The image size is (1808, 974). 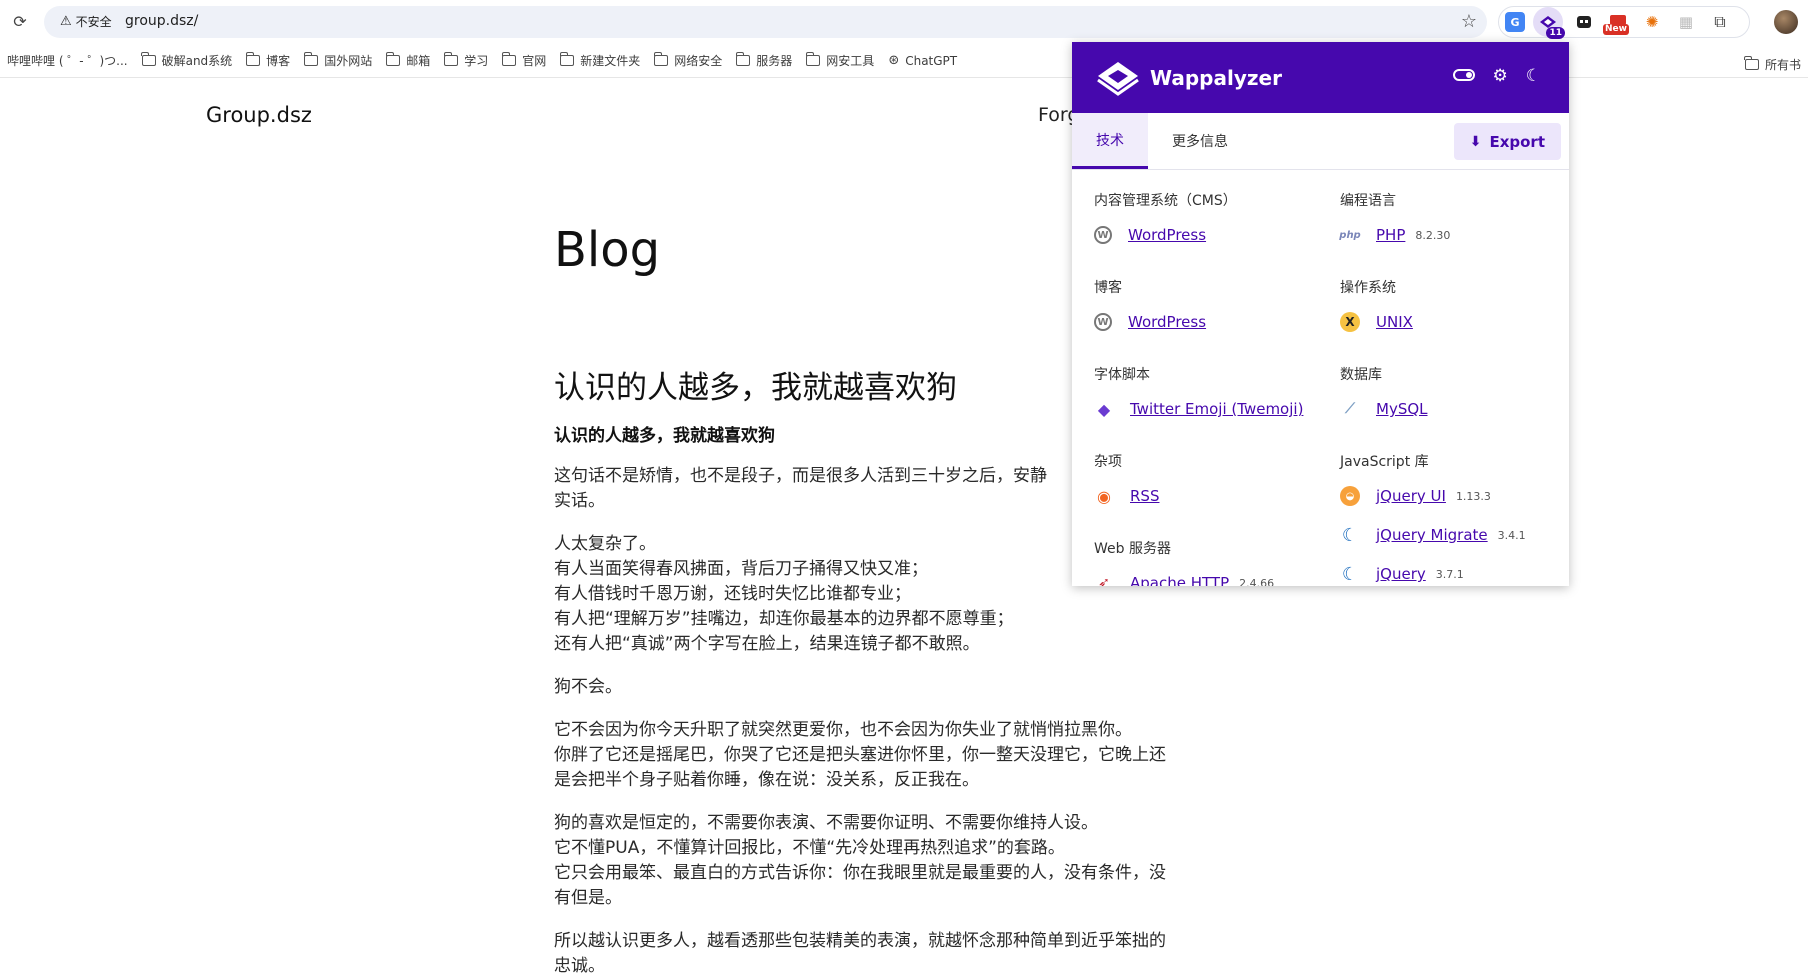 I want to click on paragraph-line: 有人把“理解万岁”挂嘴边，却连你最基本的边界都不愿尊重；, so click(x=784, y=619).